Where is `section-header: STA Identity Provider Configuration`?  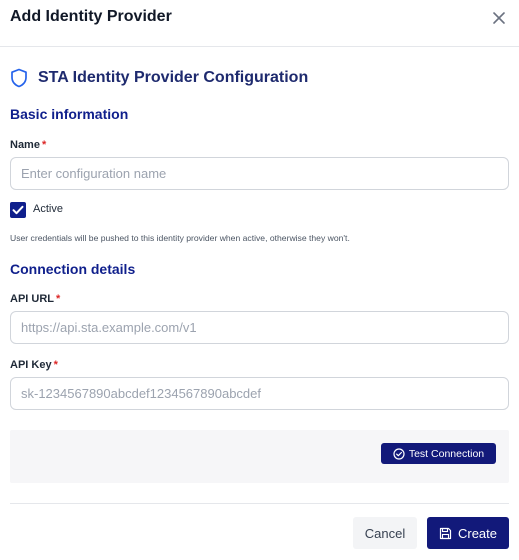 section-header: STA Identity Provider Configuration is located at coordinates (159, 78).